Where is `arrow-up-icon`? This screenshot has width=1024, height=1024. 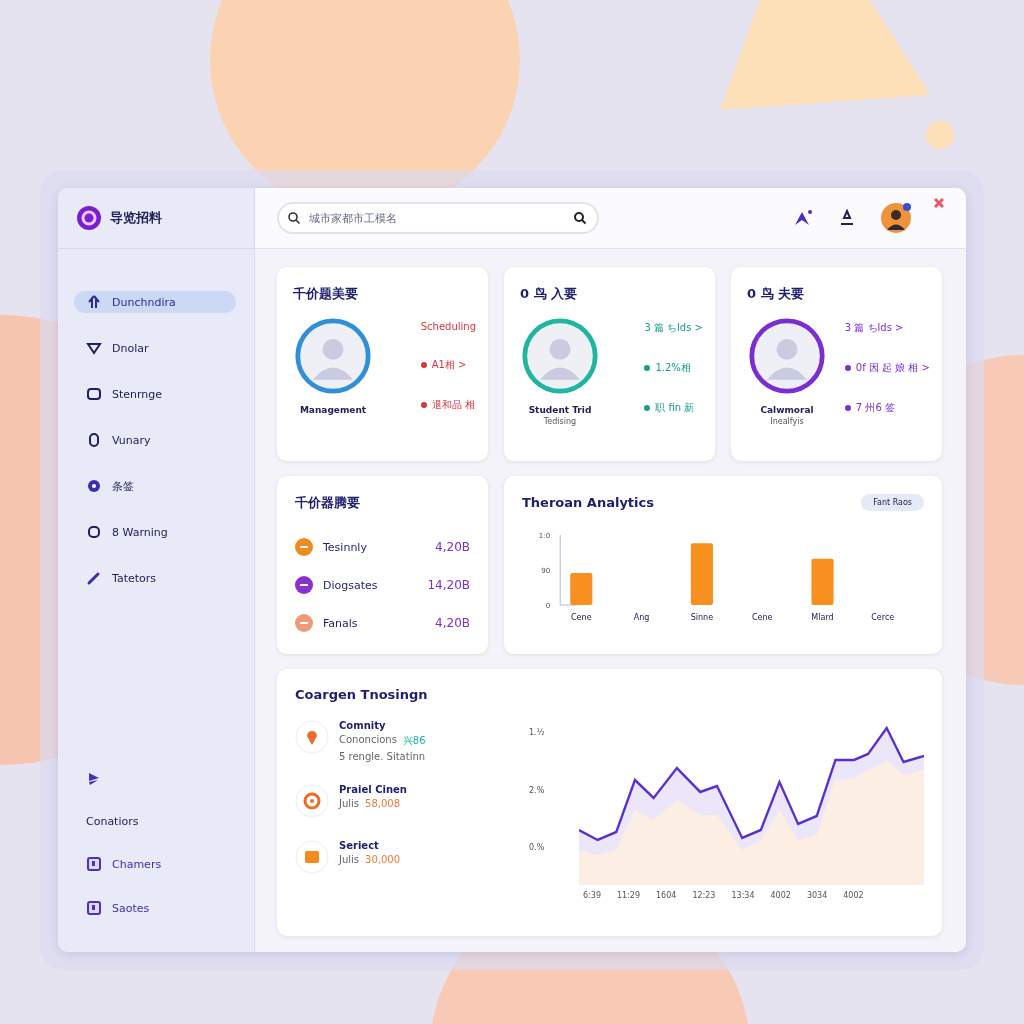 arrow-up-icon is located at coordinates (94, 302).